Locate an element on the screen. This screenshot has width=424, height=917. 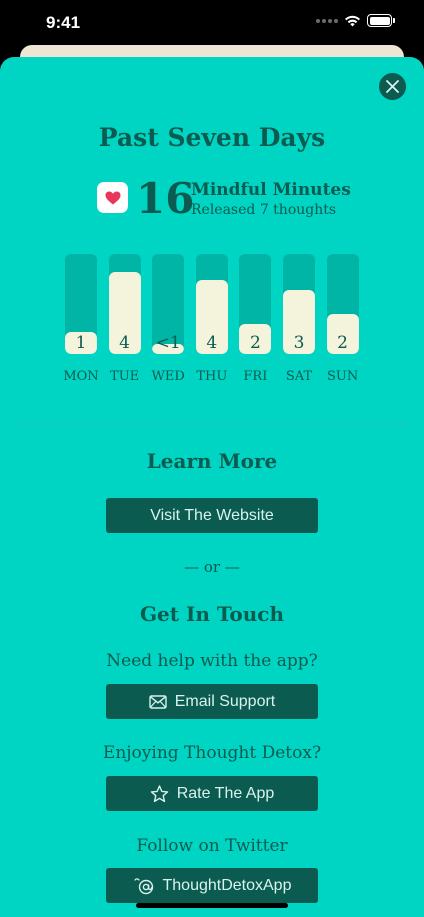
enjoy-prompt: Enjoying Thought Detox? is located at coordinates (212, 753).